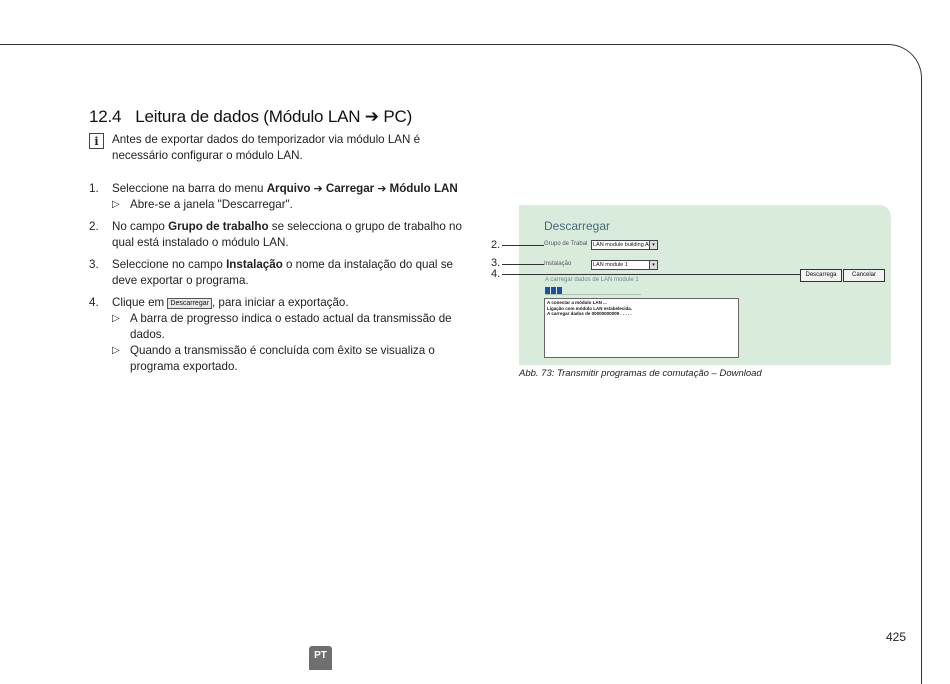  I want to click on step-1-result: ▷ Abre-se a janela "Descarregar"., so click(202, 204).